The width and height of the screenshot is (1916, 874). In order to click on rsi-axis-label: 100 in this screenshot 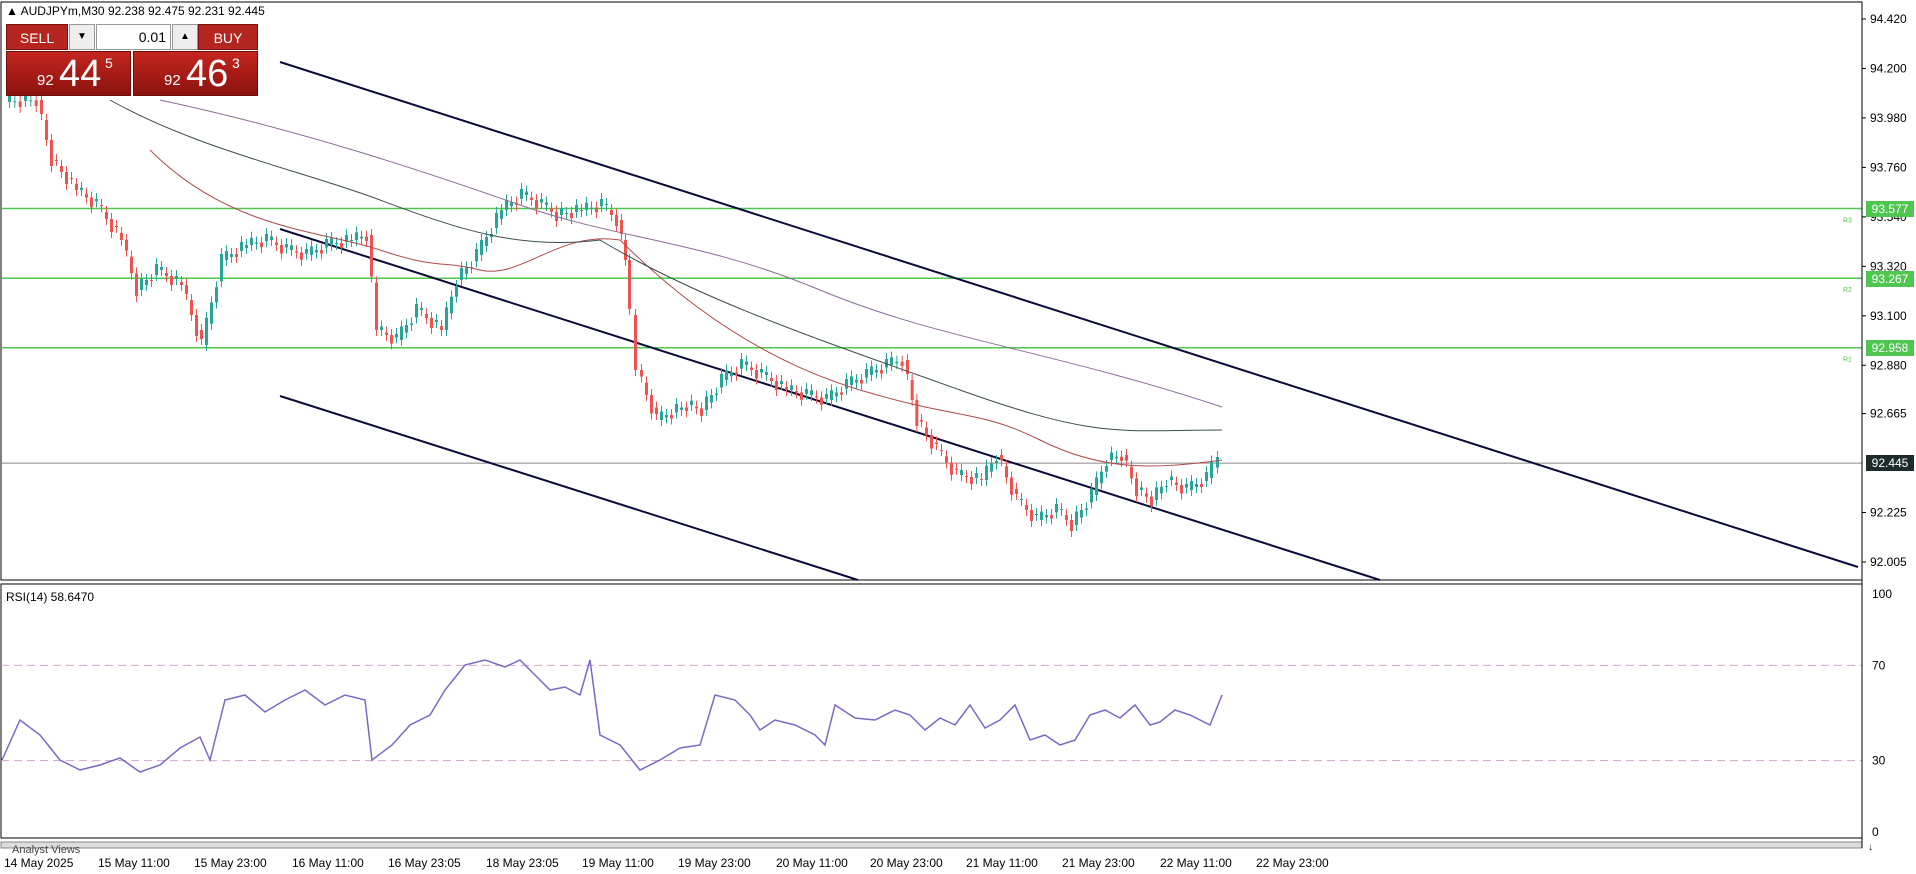, I will do `click(1882, 594)`.